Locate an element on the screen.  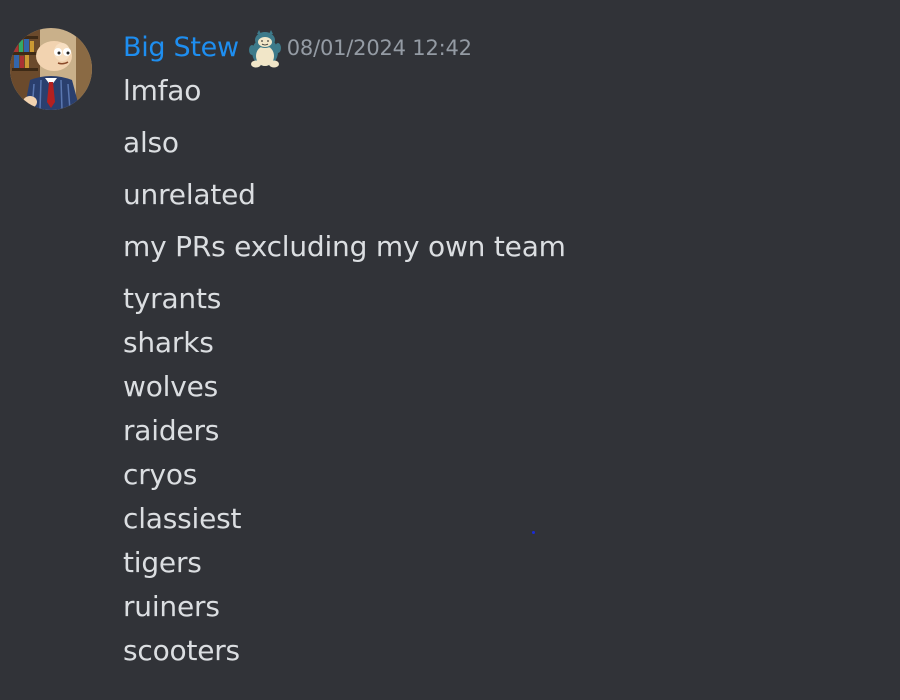
username: Big Stew is located at coordinates (181, 48).